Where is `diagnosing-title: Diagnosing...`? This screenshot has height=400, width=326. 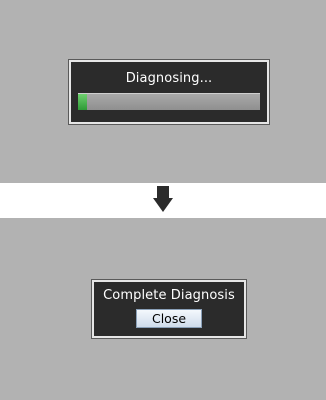
diagnosing-title: Diagnosing... is located at coordinates (169, 78).